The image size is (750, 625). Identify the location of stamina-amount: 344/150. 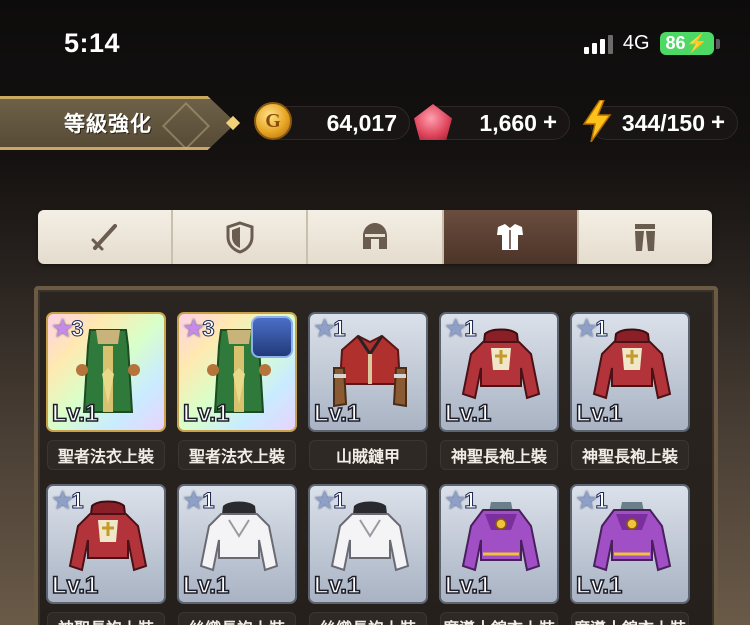
(663, 122).